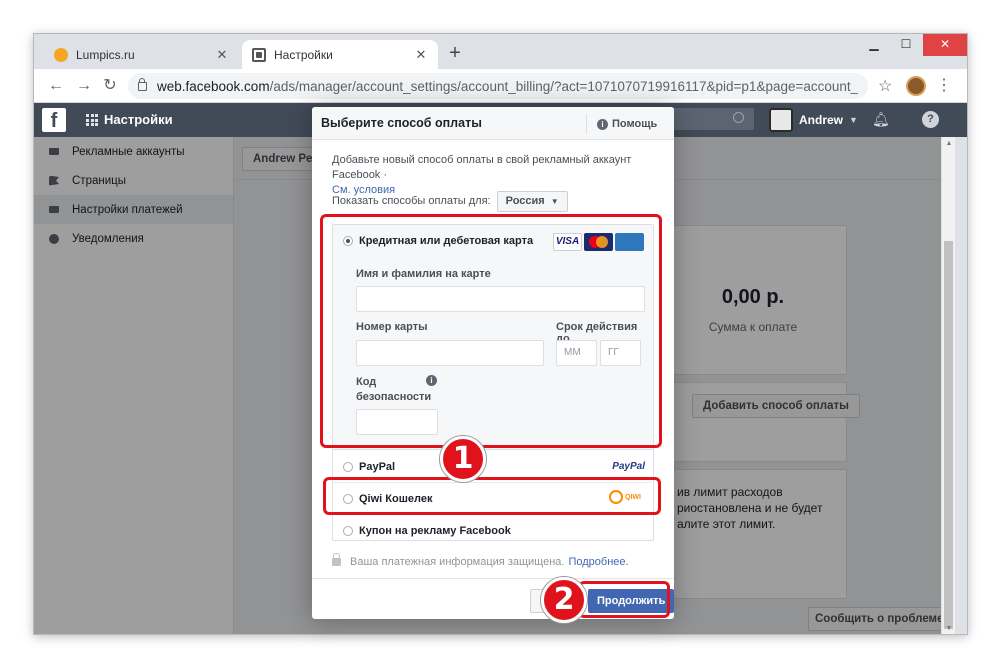 The image size is (1000, 668). I want to click on user-avatar, so click(781, 120).